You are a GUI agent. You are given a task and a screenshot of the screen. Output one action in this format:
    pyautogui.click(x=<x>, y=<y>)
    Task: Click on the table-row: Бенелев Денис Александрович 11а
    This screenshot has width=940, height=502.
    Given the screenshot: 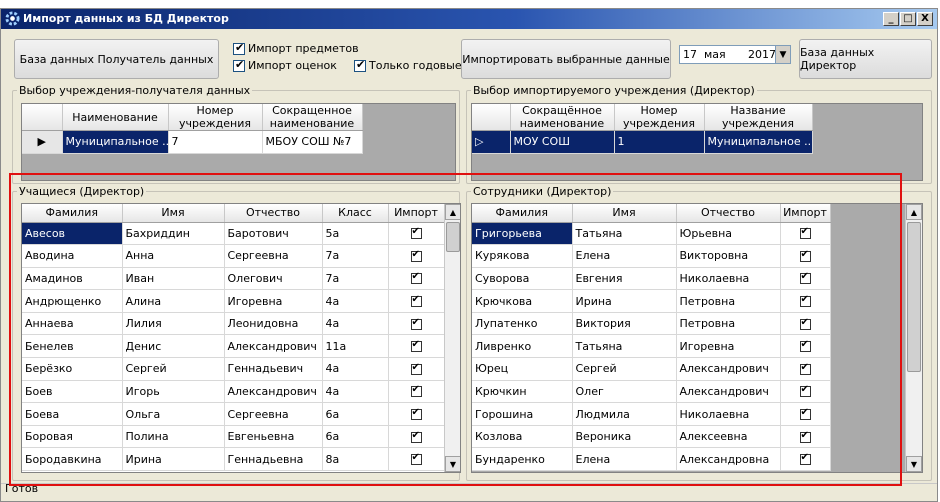 What is the action you would take?
    pyautogui.click(x=233, y=346)
    